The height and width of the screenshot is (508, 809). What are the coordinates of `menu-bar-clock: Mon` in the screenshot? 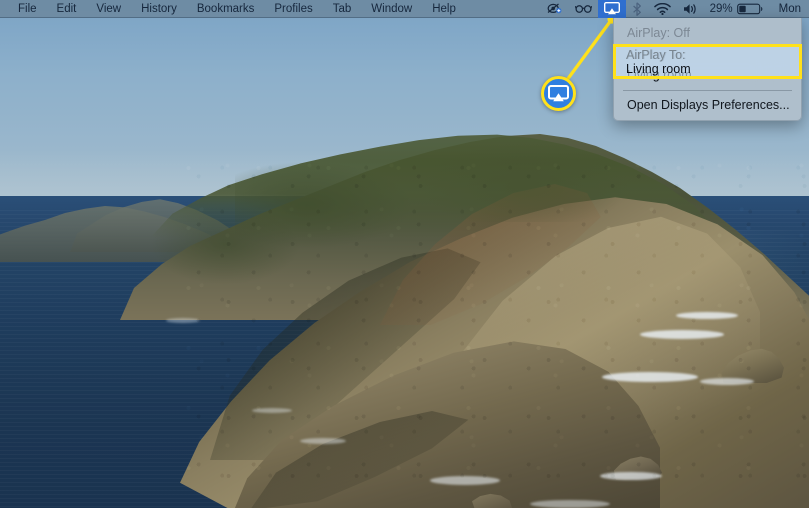 It's located at (788, 9).